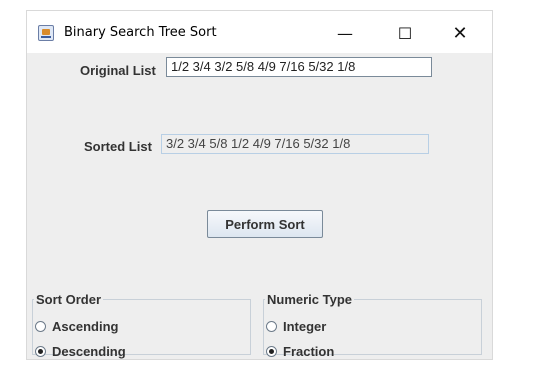  I want to click on ascending-radio, so click(40, 326).